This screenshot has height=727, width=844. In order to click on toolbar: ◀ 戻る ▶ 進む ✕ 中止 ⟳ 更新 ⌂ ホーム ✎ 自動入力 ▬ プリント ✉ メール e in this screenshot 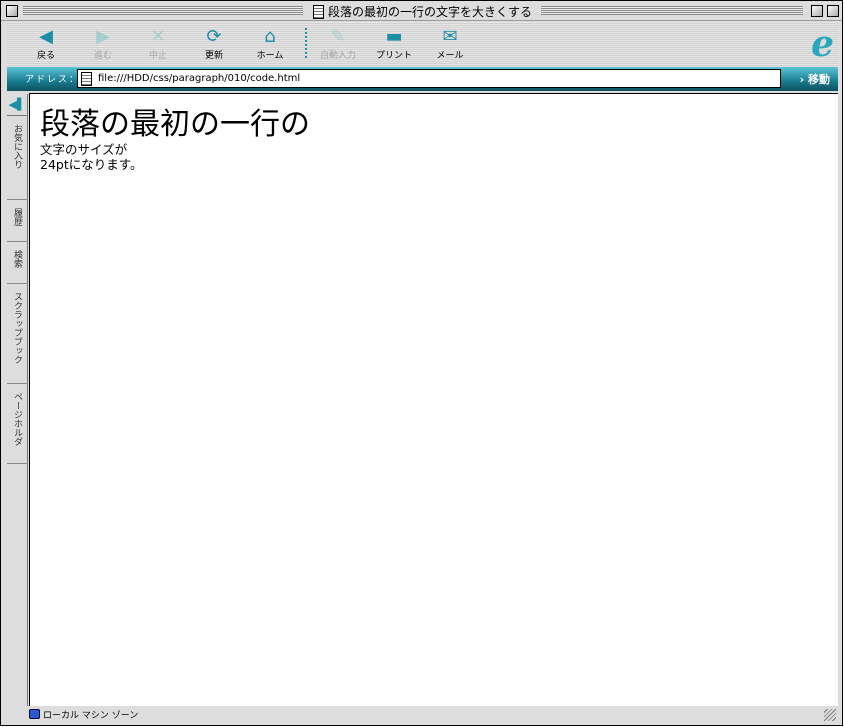, I will do `click(422, 44)`.